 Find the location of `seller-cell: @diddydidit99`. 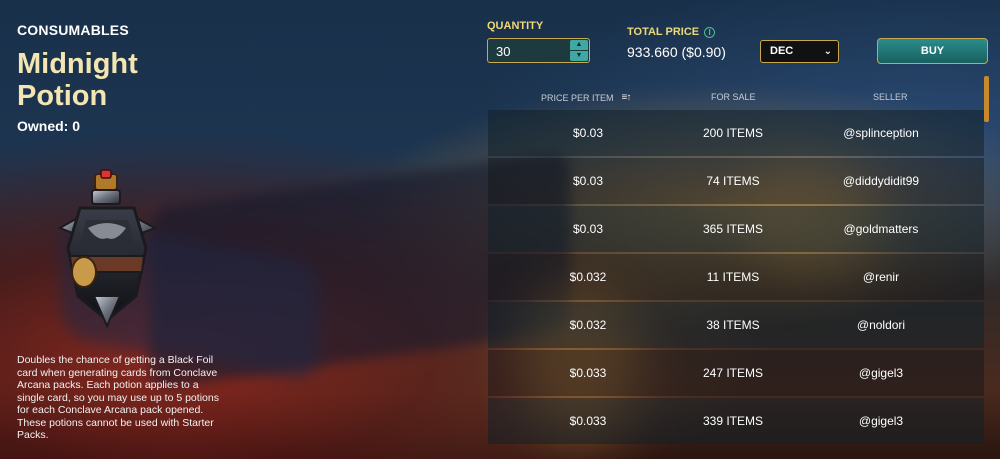

seller-cell: @diddydidit99 is located at coordinates (881, 181).